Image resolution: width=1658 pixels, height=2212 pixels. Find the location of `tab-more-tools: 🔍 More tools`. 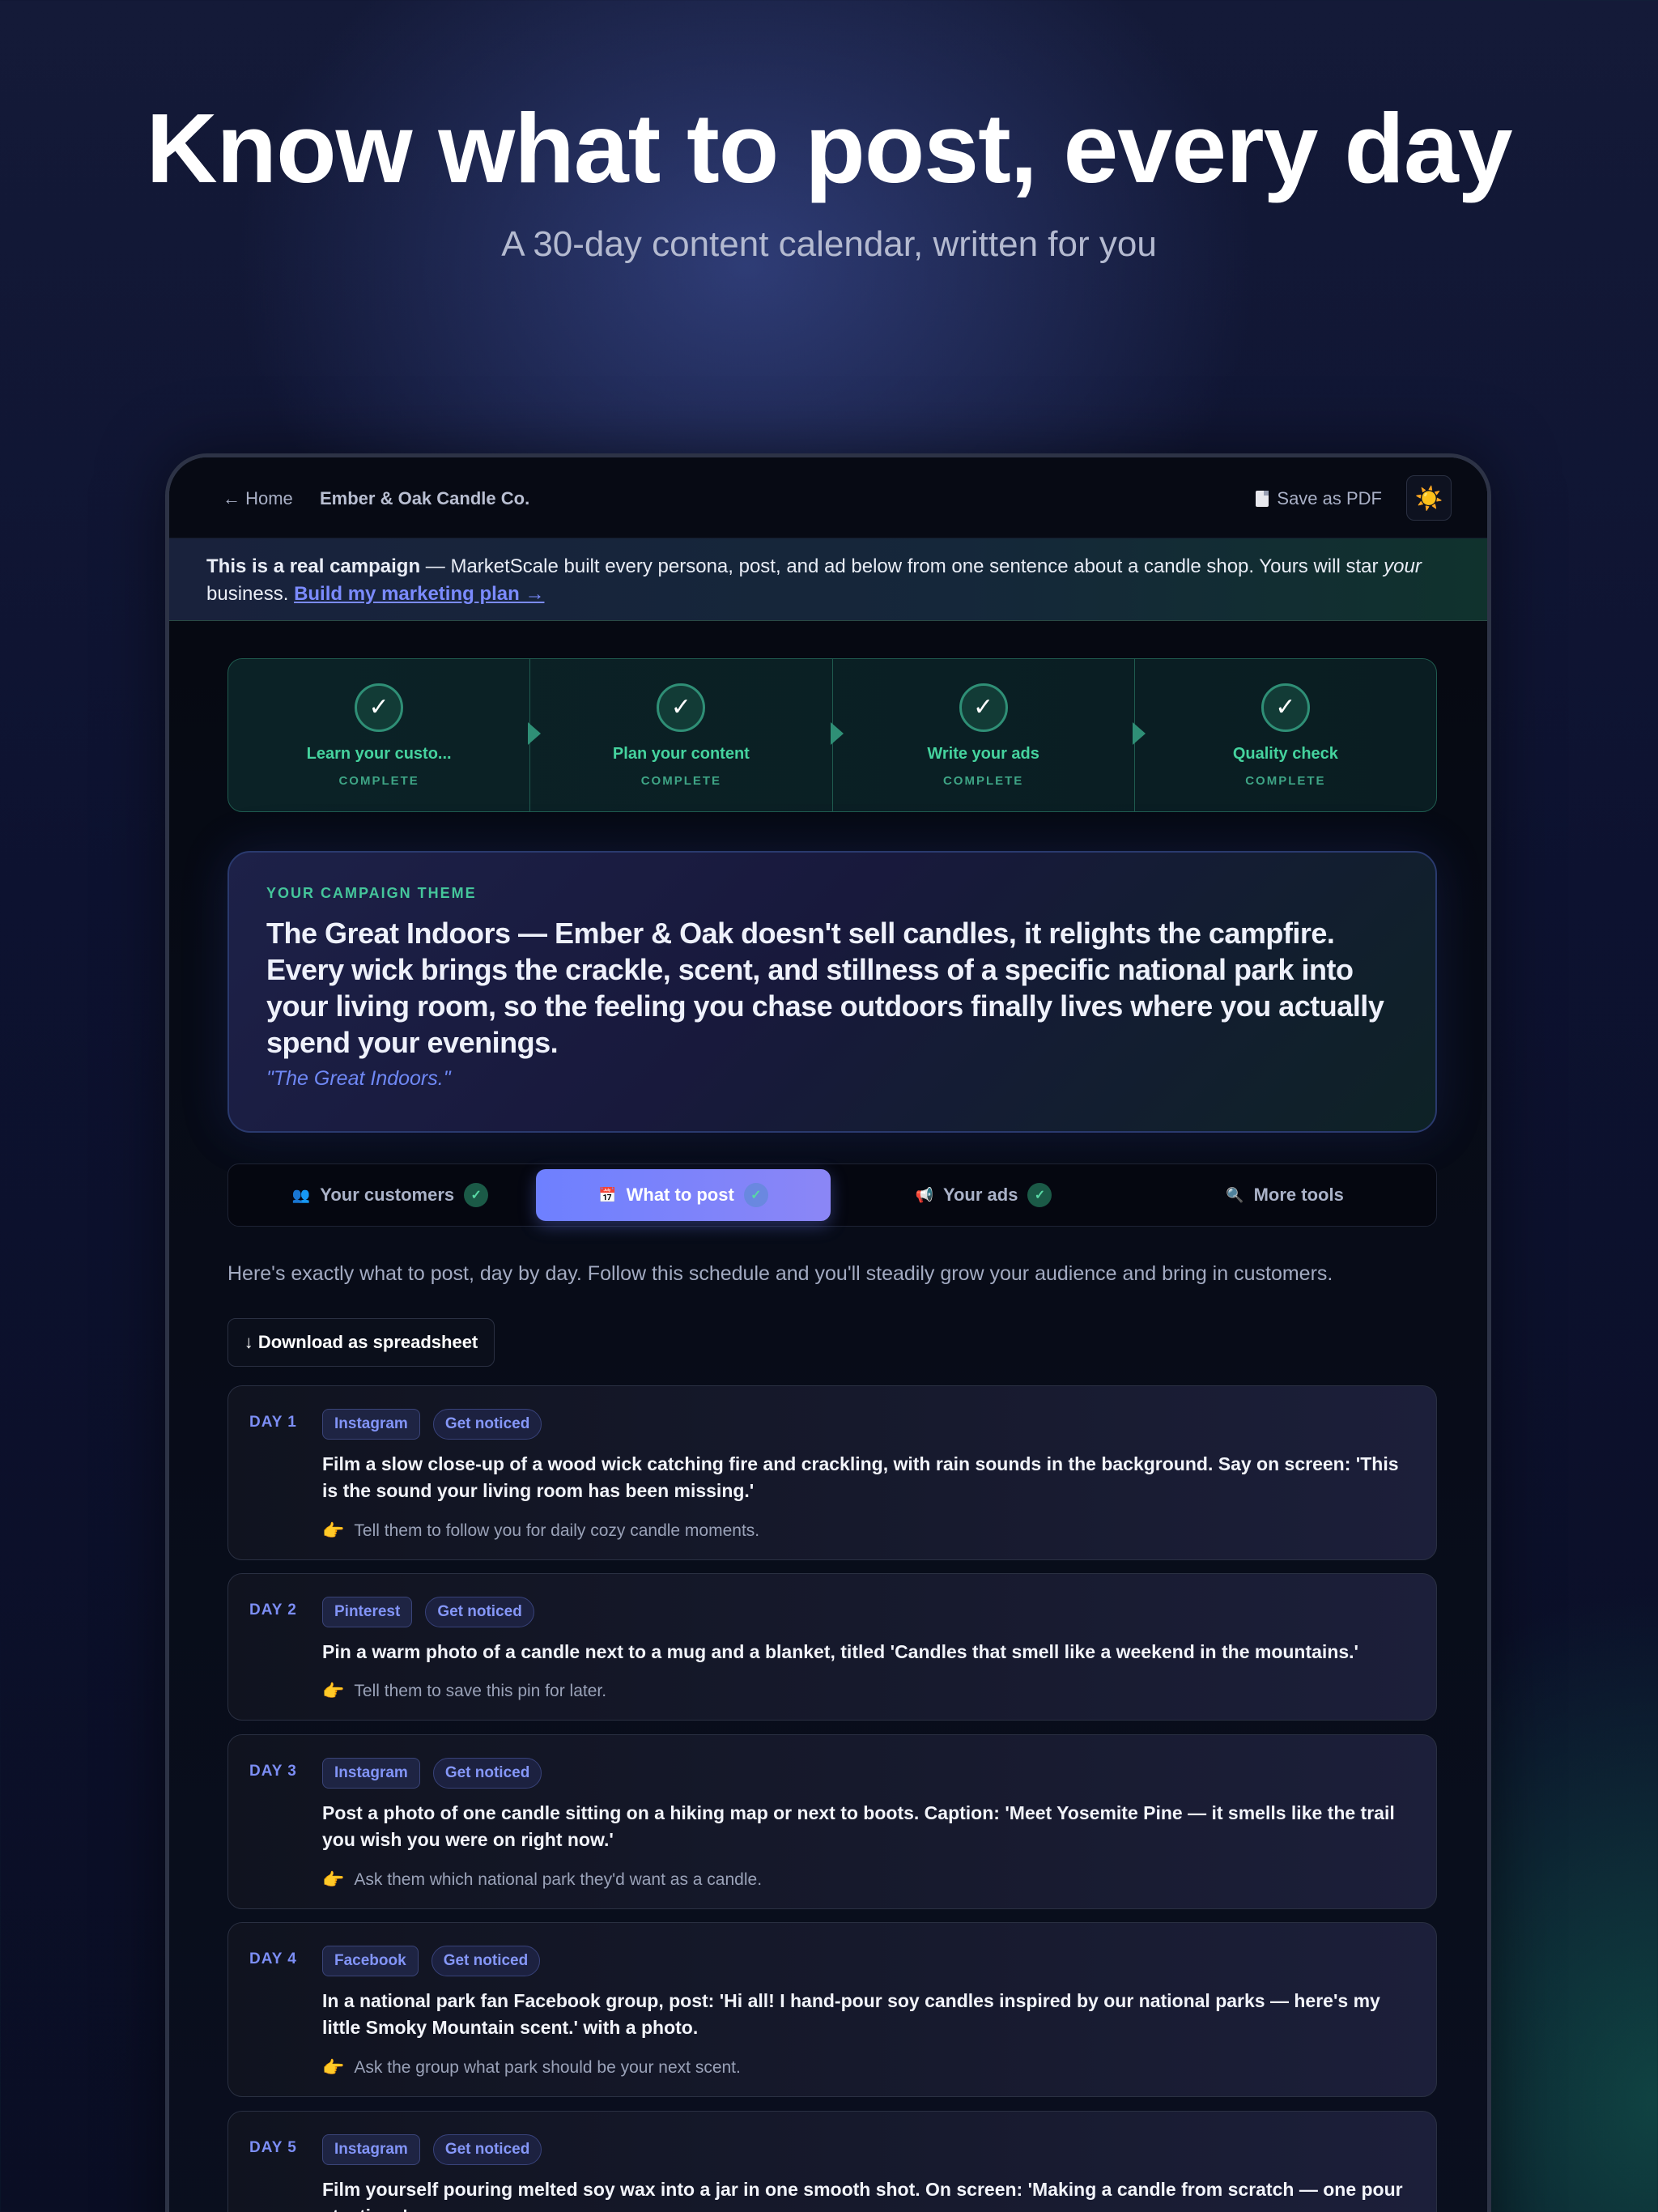

tab-more-tools: 🔍 More tools is located at coordinates (1285, 1195).